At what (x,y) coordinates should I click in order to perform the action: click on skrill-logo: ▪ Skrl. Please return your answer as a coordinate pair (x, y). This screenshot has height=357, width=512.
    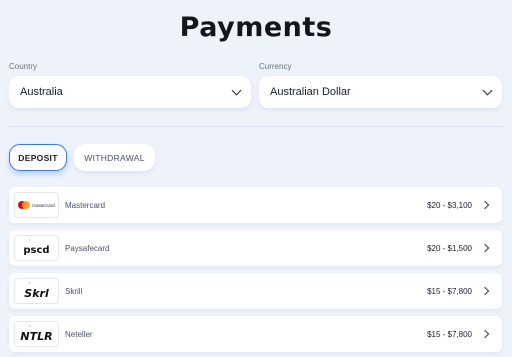
    Looking at the image, I should click on (36, 291).